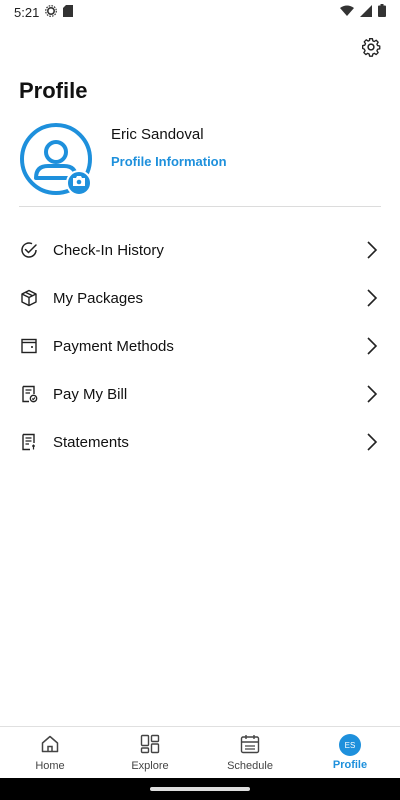 The image size is (400, 800). Describe the element at coordinates (366, 12) in the screenshot. I see `signal-icon` at that location.